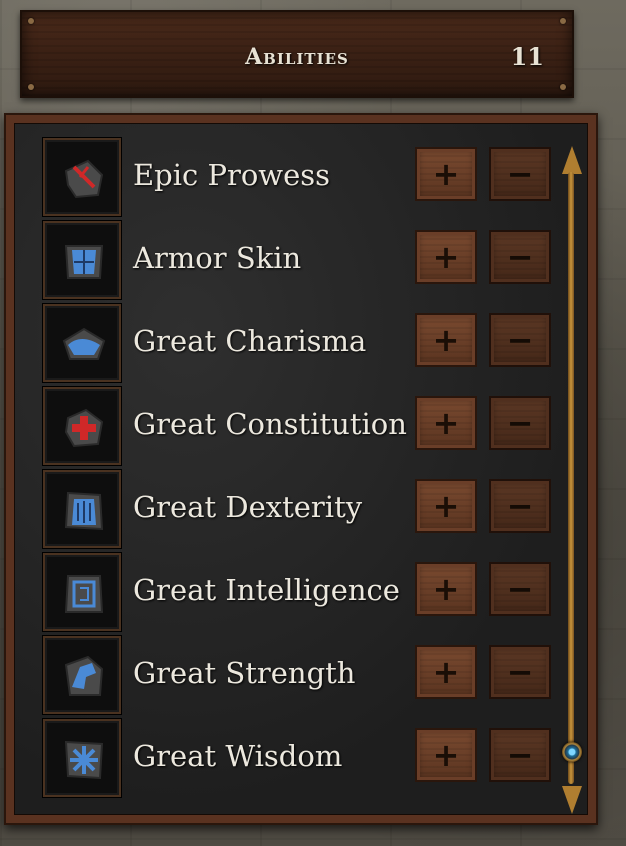 This screenshot has width=626, height=846. What do you see at coordinates (572, 752) in the screenshot?
I see `scroll-thumb` at bounding box center [572, 752].